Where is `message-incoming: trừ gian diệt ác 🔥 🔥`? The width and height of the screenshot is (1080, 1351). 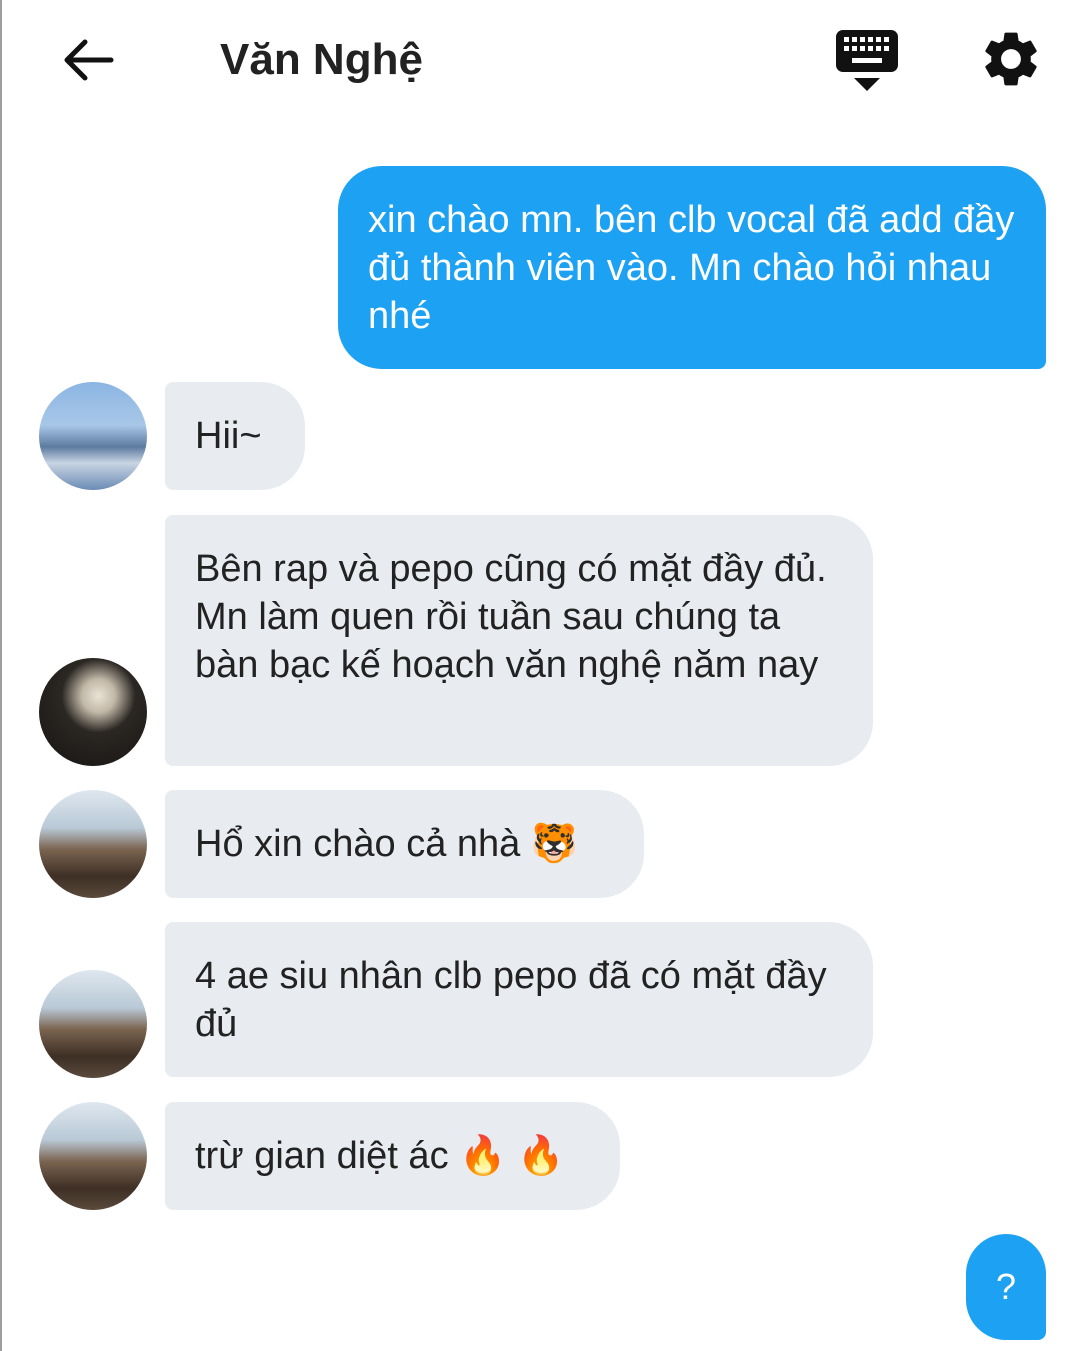
message-incoming: trừ gian diệt ác 🔥 🔥 is located at coordinates (392, 1156).